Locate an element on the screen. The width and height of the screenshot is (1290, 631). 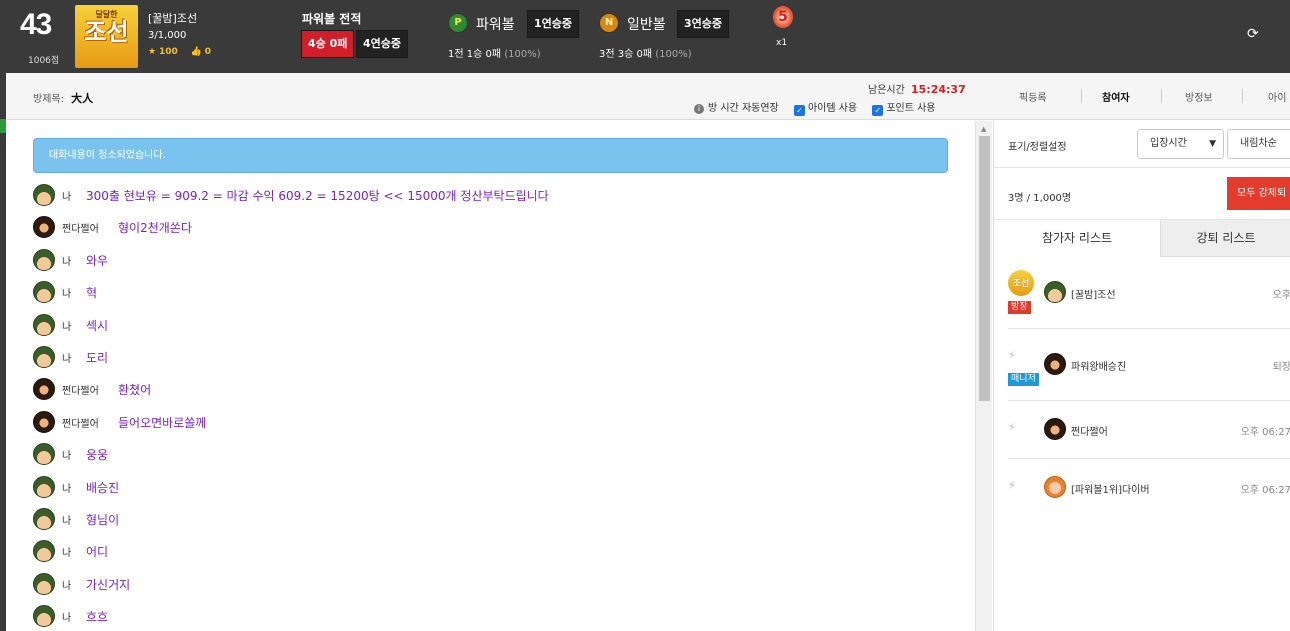
sort-field-select: 입장시간 ▼ is located at coordinates (1180, 144).